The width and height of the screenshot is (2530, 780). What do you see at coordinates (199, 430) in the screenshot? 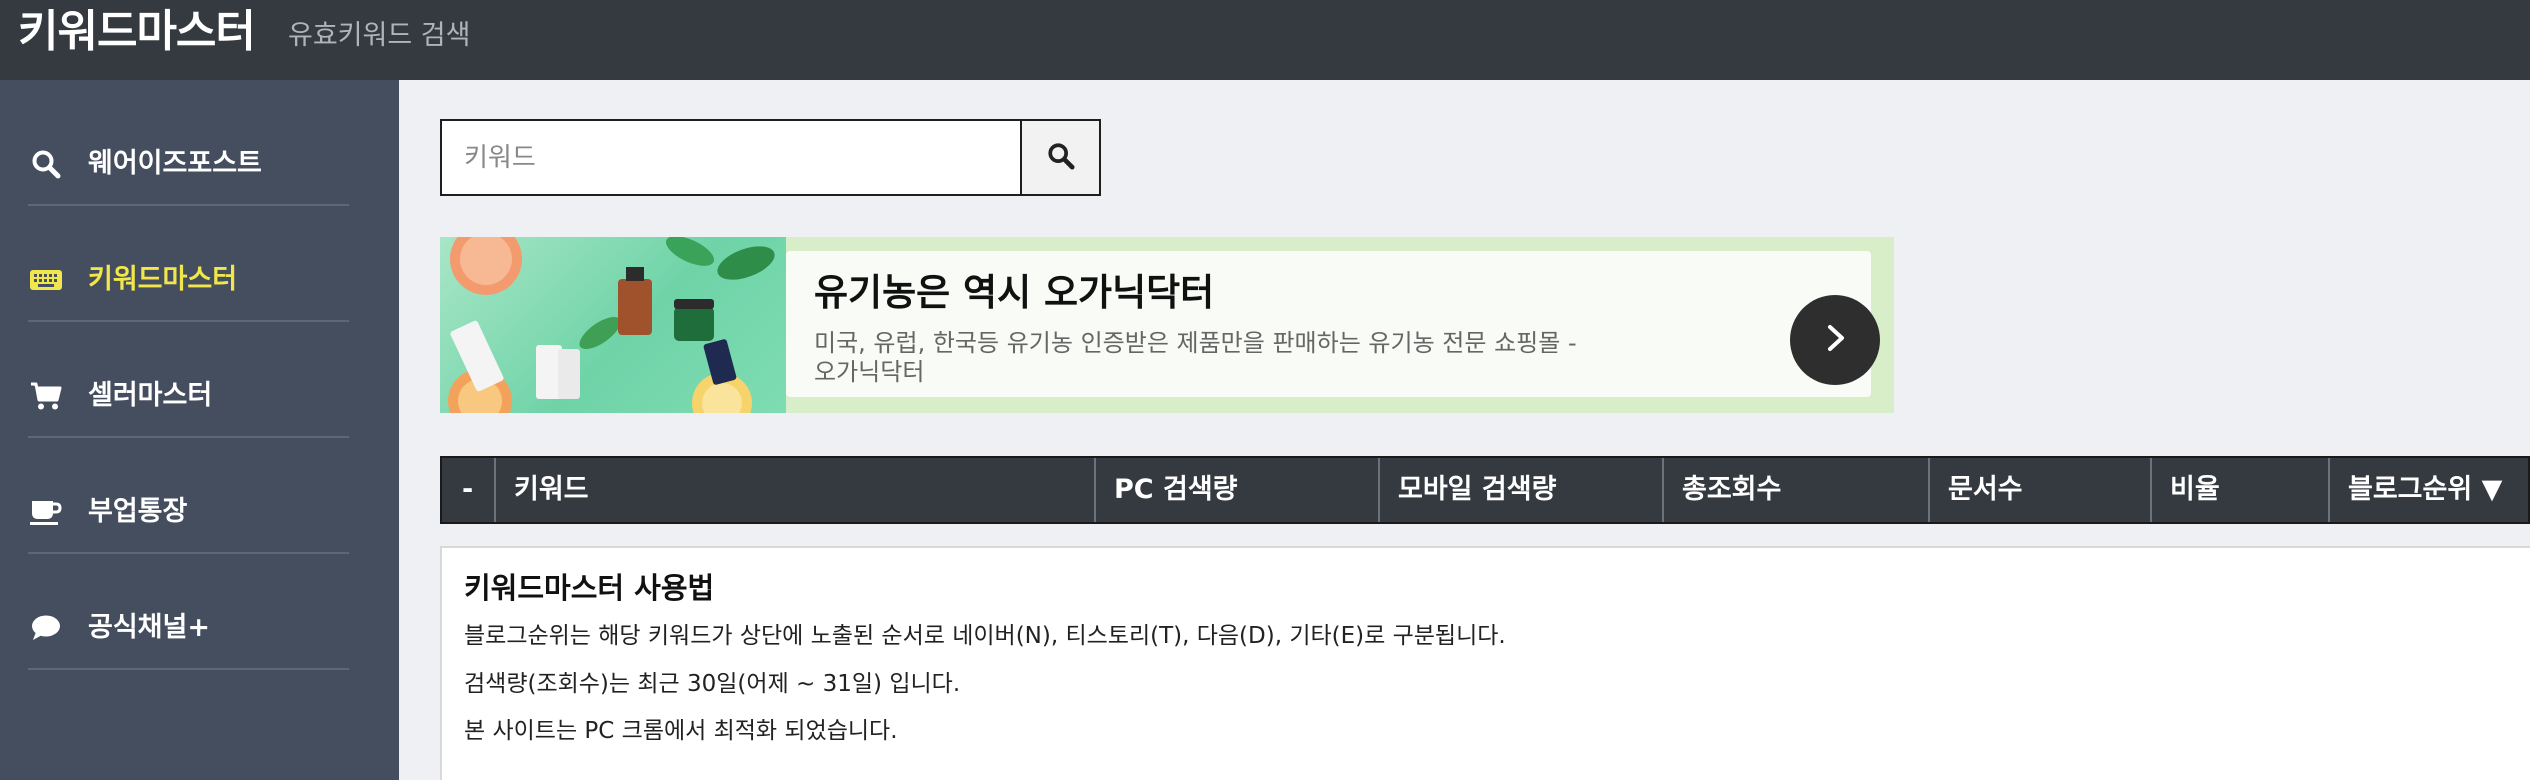
I see `sidebar: 웨어이즈포스트 키워드마스터 셀러마스터 부업통장 공식채널+` at bounding box center [199, 430].